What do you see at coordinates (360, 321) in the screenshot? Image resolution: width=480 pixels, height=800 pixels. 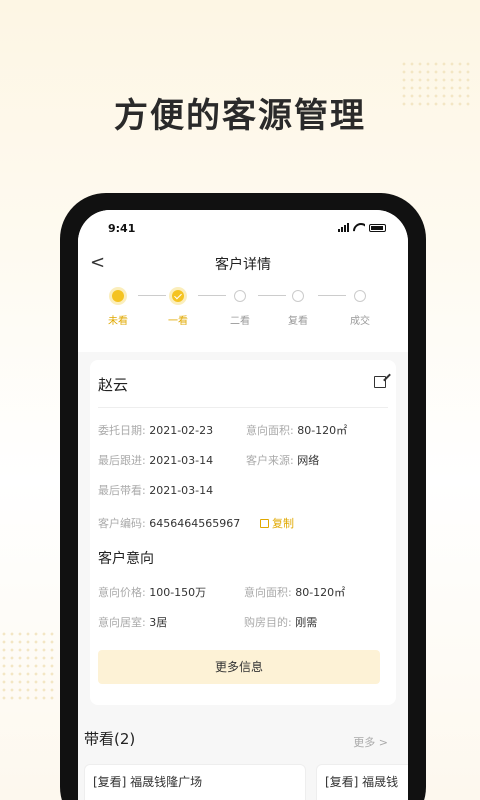 I see `step-label: 成交` at bounding box center [360, 321].